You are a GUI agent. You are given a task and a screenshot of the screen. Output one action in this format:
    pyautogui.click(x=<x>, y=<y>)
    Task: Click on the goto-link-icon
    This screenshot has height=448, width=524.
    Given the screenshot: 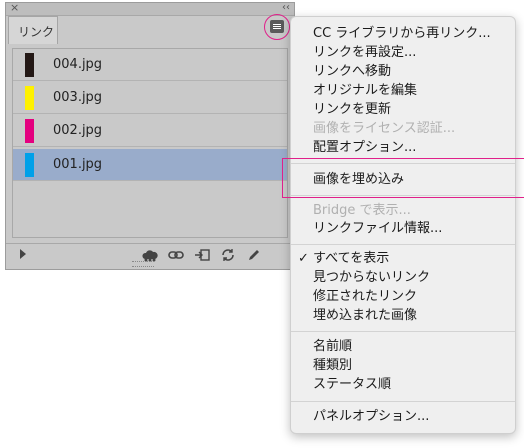 What is the action you would take?
    pyautogui.click(x=202, y=255)
    